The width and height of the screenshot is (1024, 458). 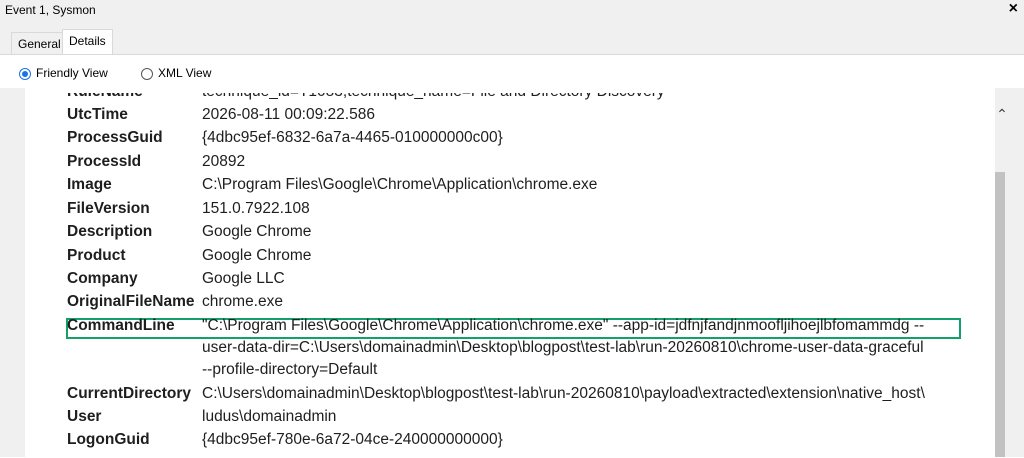 What do you see at coordinates (147, 73) in the screenshot?
I see `xml-view-radio` at bounding box center [147, 73].